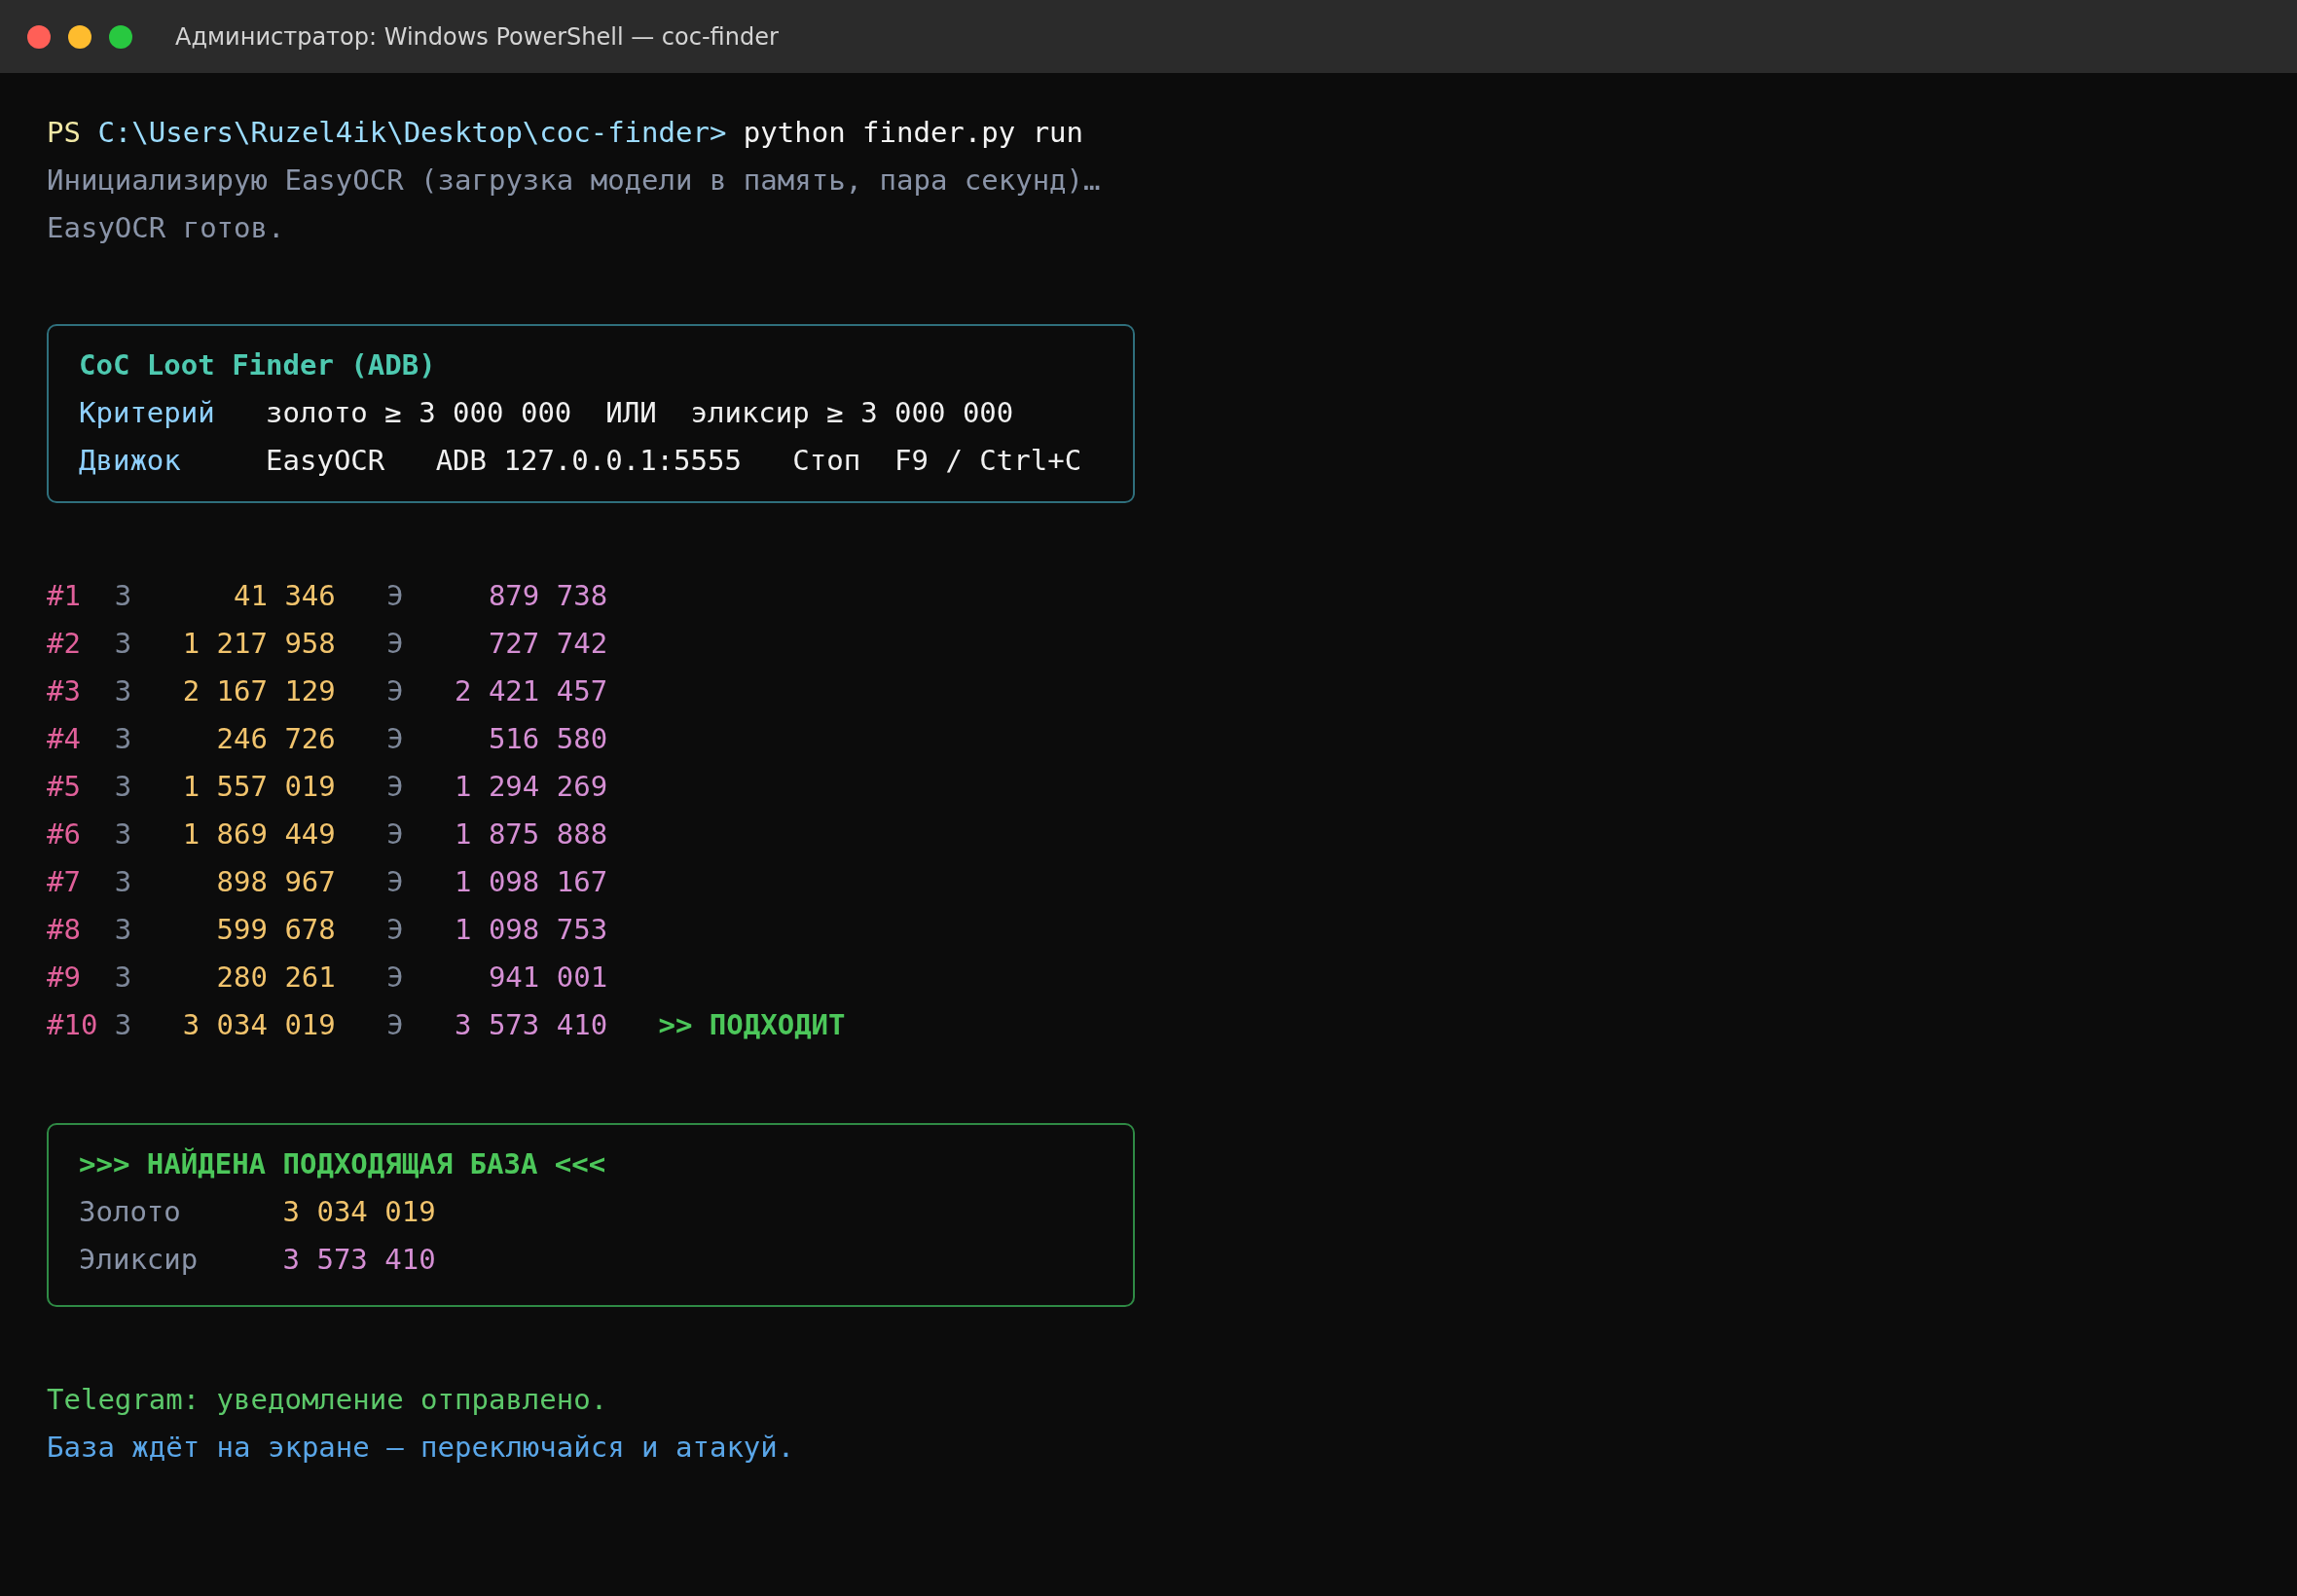 The image size is (2297, 1596). I want to click on setting-label: Движок, so click(130, 461).